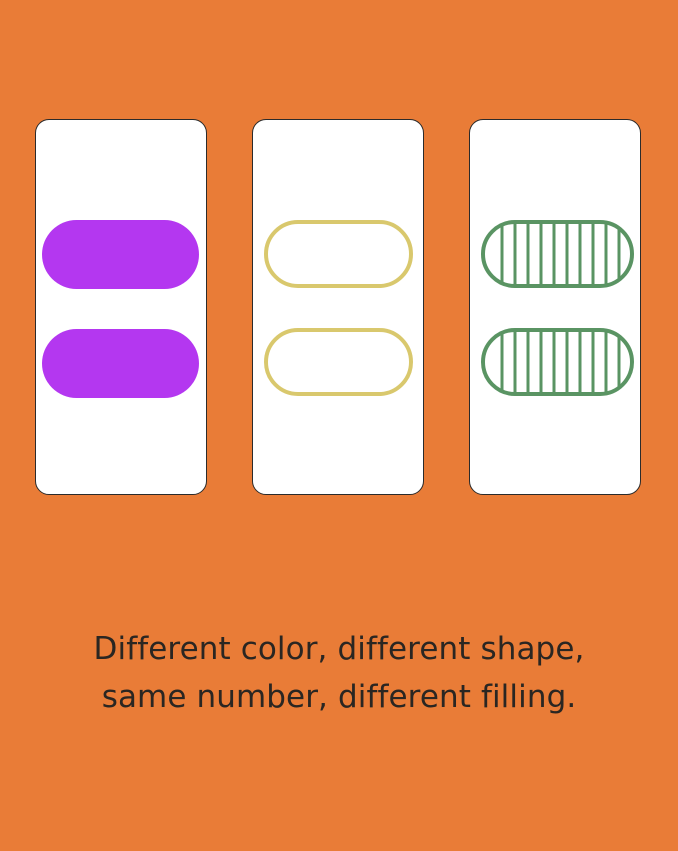 The width and height of the screenshot is (678, 851). I want to click on card-yellow-empty-shapes, so click(338, 308).